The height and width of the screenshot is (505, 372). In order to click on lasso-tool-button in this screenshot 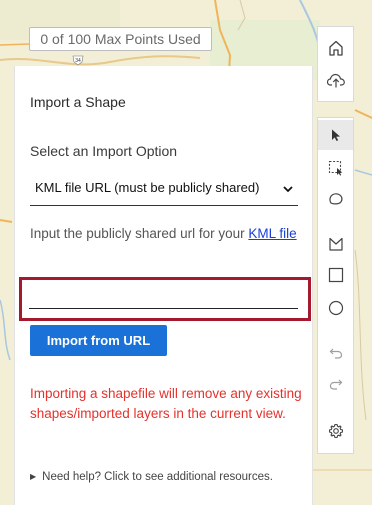, I will do `click(335, 199)`.